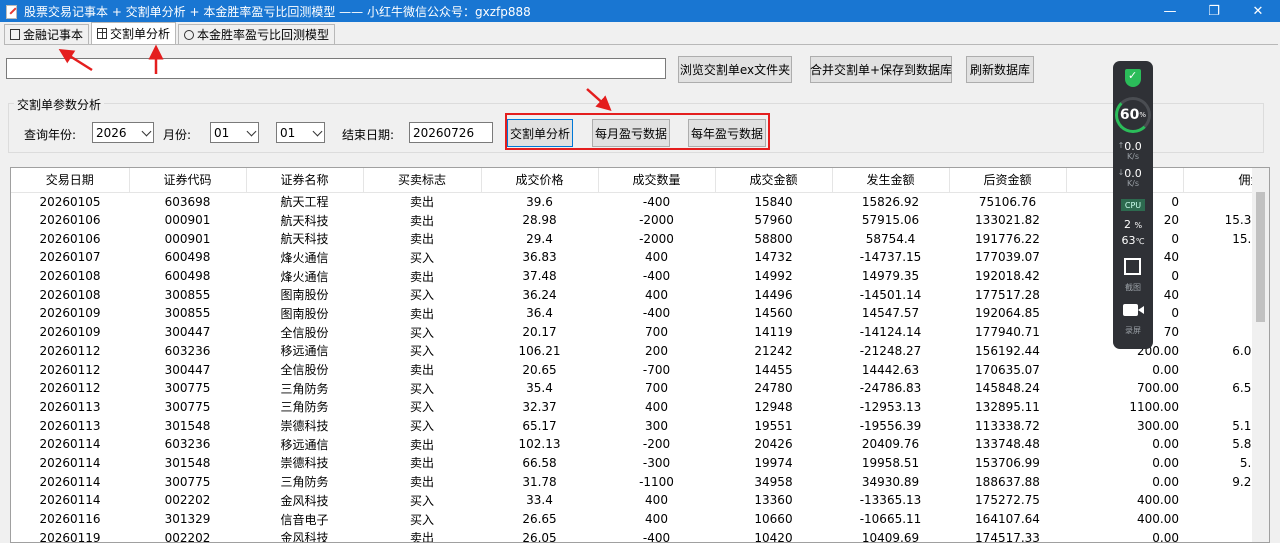  Describe the element at coordinates (1223, 180) in the screenshot. I see `column-header: 佣金` at that location.